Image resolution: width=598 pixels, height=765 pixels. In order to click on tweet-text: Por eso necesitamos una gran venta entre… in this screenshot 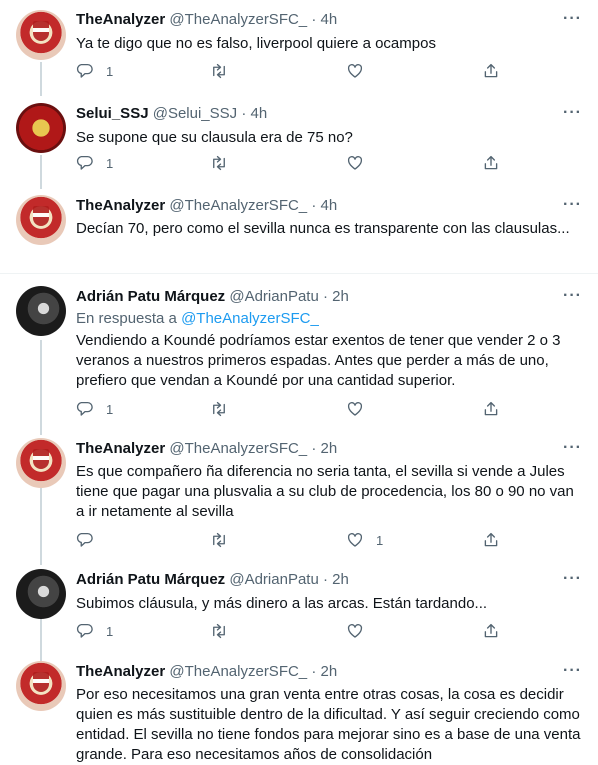, I will do `click(328, 724)`.